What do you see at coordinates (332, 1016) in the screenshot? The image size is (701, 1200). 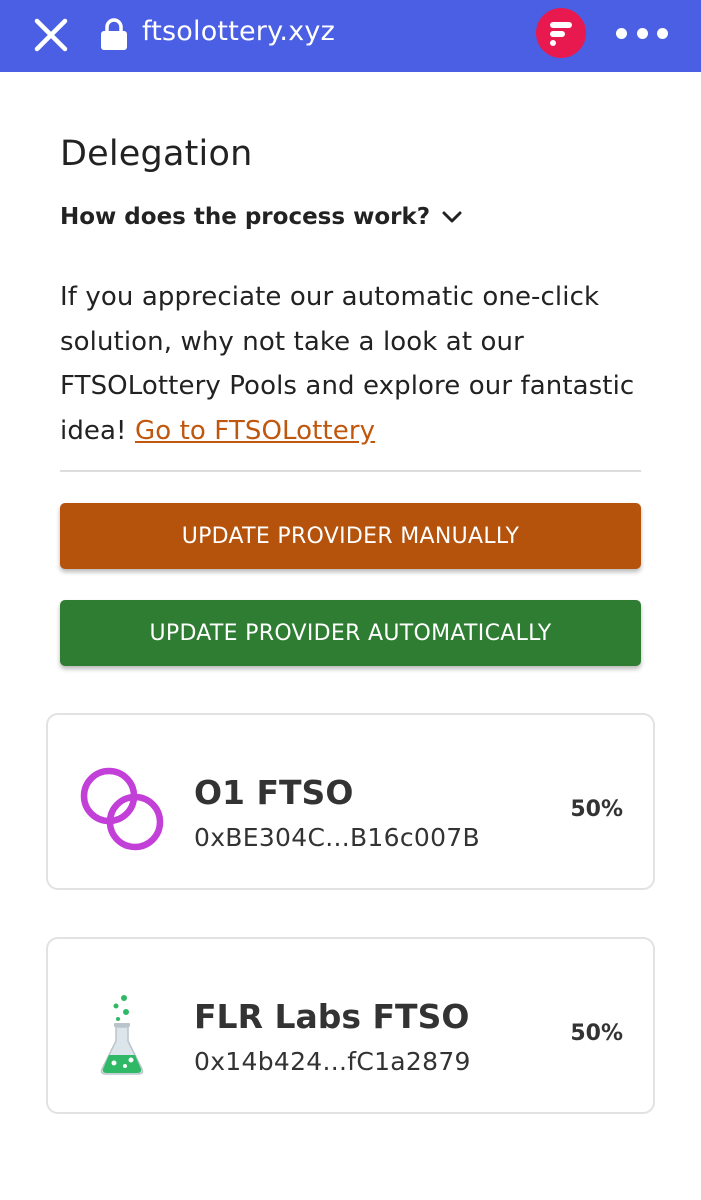 I see `provider-name: FLR Labs FTSO` at bounding box center [332, 1016].